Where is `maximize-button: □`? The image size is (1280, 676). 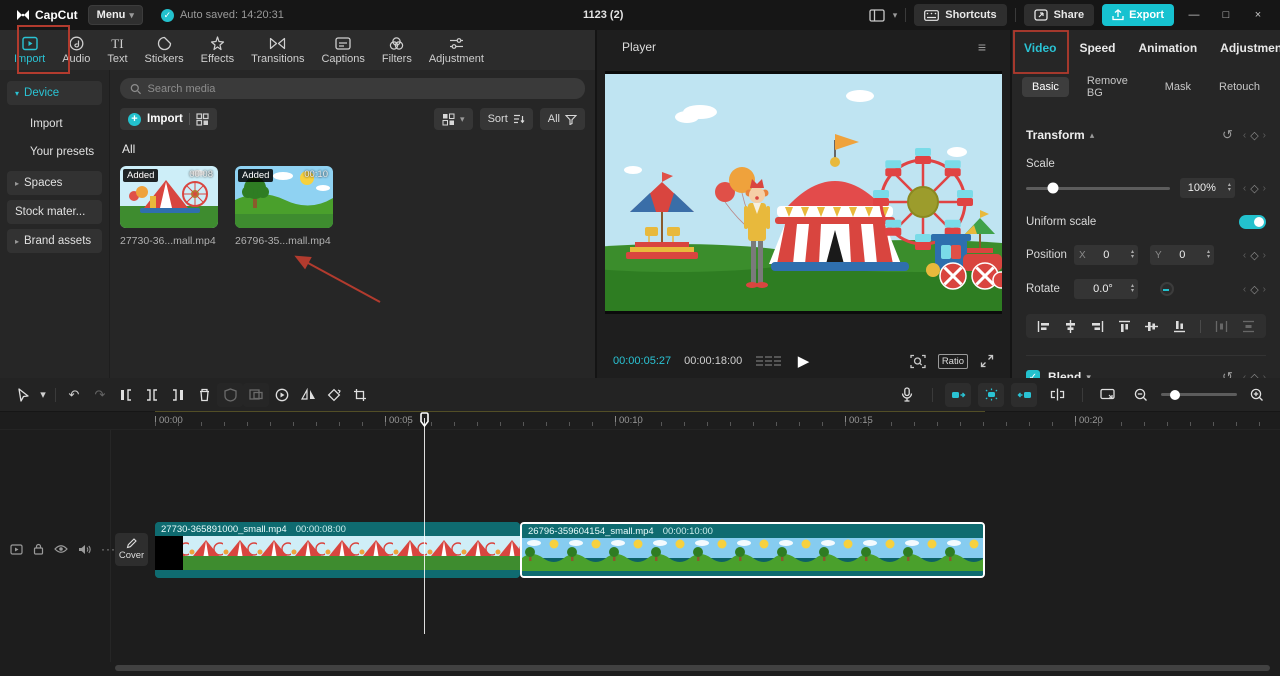
maximize-button: □ is located at coordinates (1226, 15).